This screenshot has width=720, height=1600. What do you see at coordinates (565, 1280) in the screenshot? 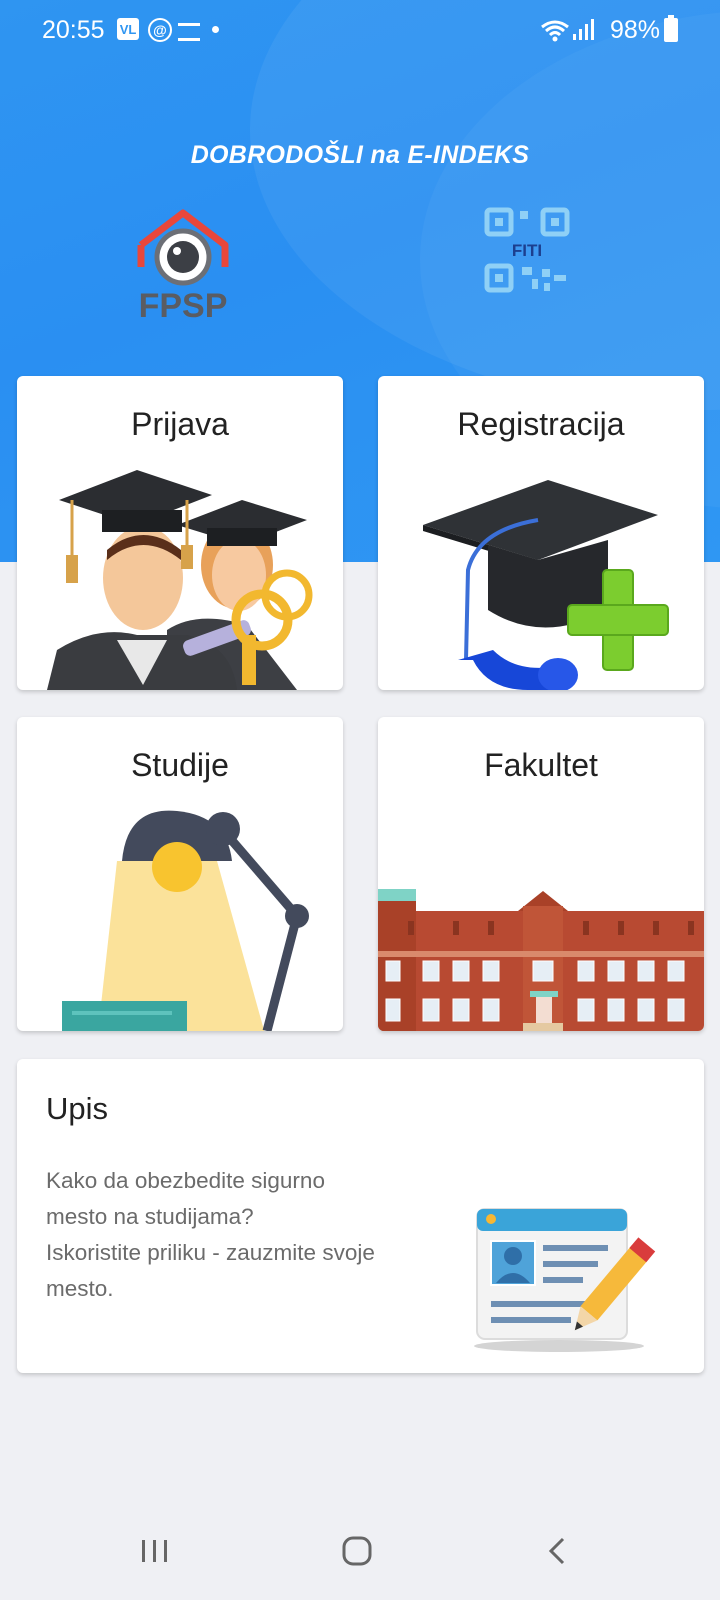
I see `id-card-pencil-icon` at bounding box center [565, 1280].